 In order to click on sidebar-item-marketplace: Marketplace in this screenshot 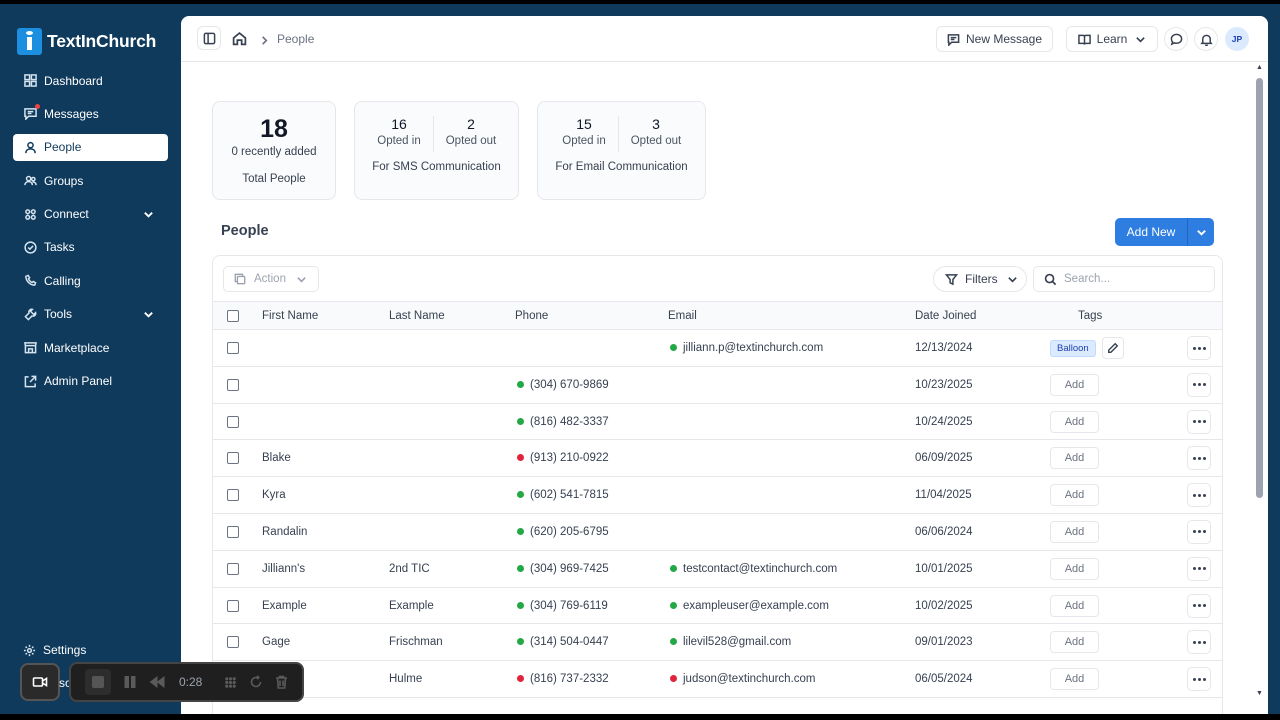, I will do `click(90, 347)`.